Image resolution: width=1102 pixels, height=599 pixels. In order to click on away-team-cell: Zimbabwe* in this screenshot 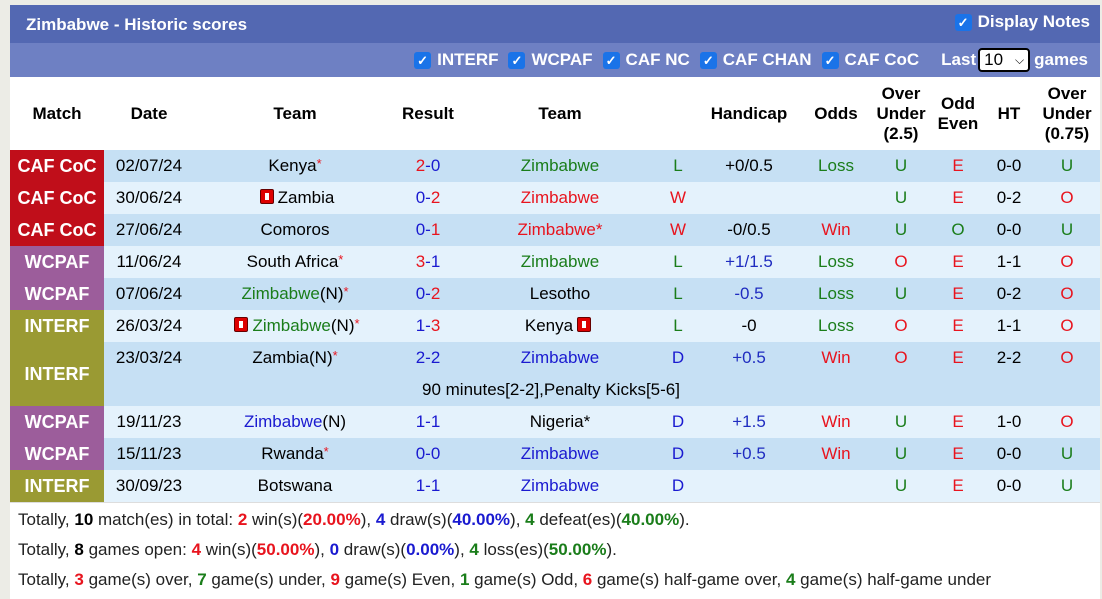, I will do `click(560, 230)`.